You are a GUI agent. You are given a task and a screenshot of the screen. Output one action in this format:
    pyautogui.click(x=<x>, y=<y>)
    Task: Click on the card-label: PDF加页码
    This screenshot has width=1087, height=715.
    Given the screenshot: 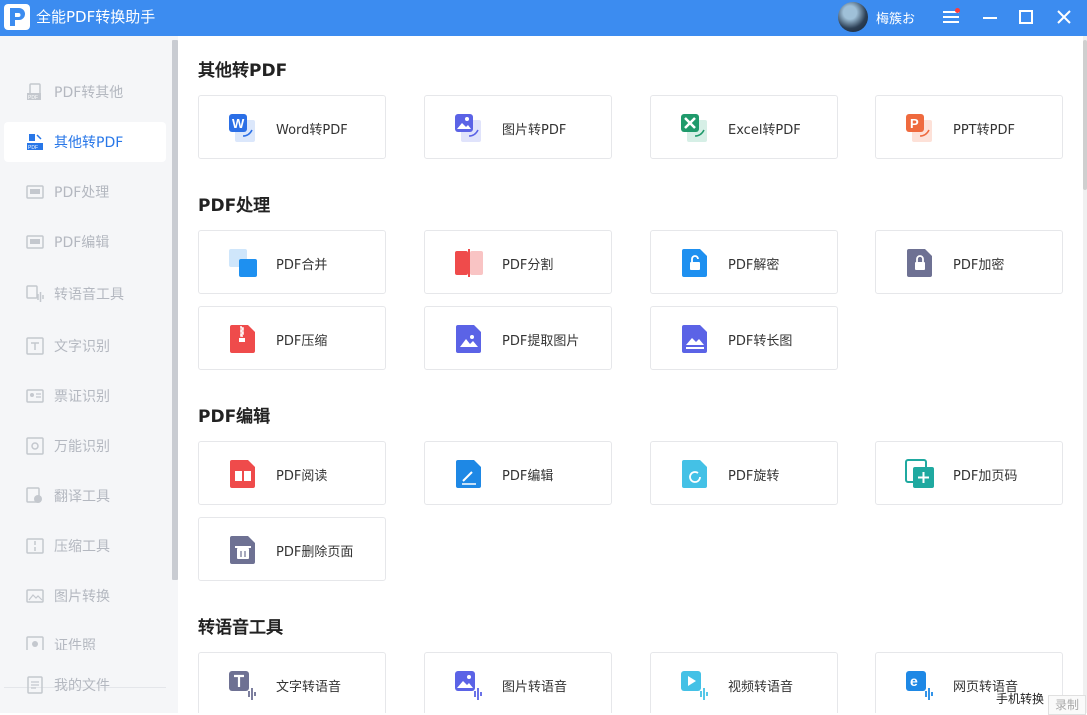 What is the action you would take?
    pyautogui.click(x=985, y=476)
    